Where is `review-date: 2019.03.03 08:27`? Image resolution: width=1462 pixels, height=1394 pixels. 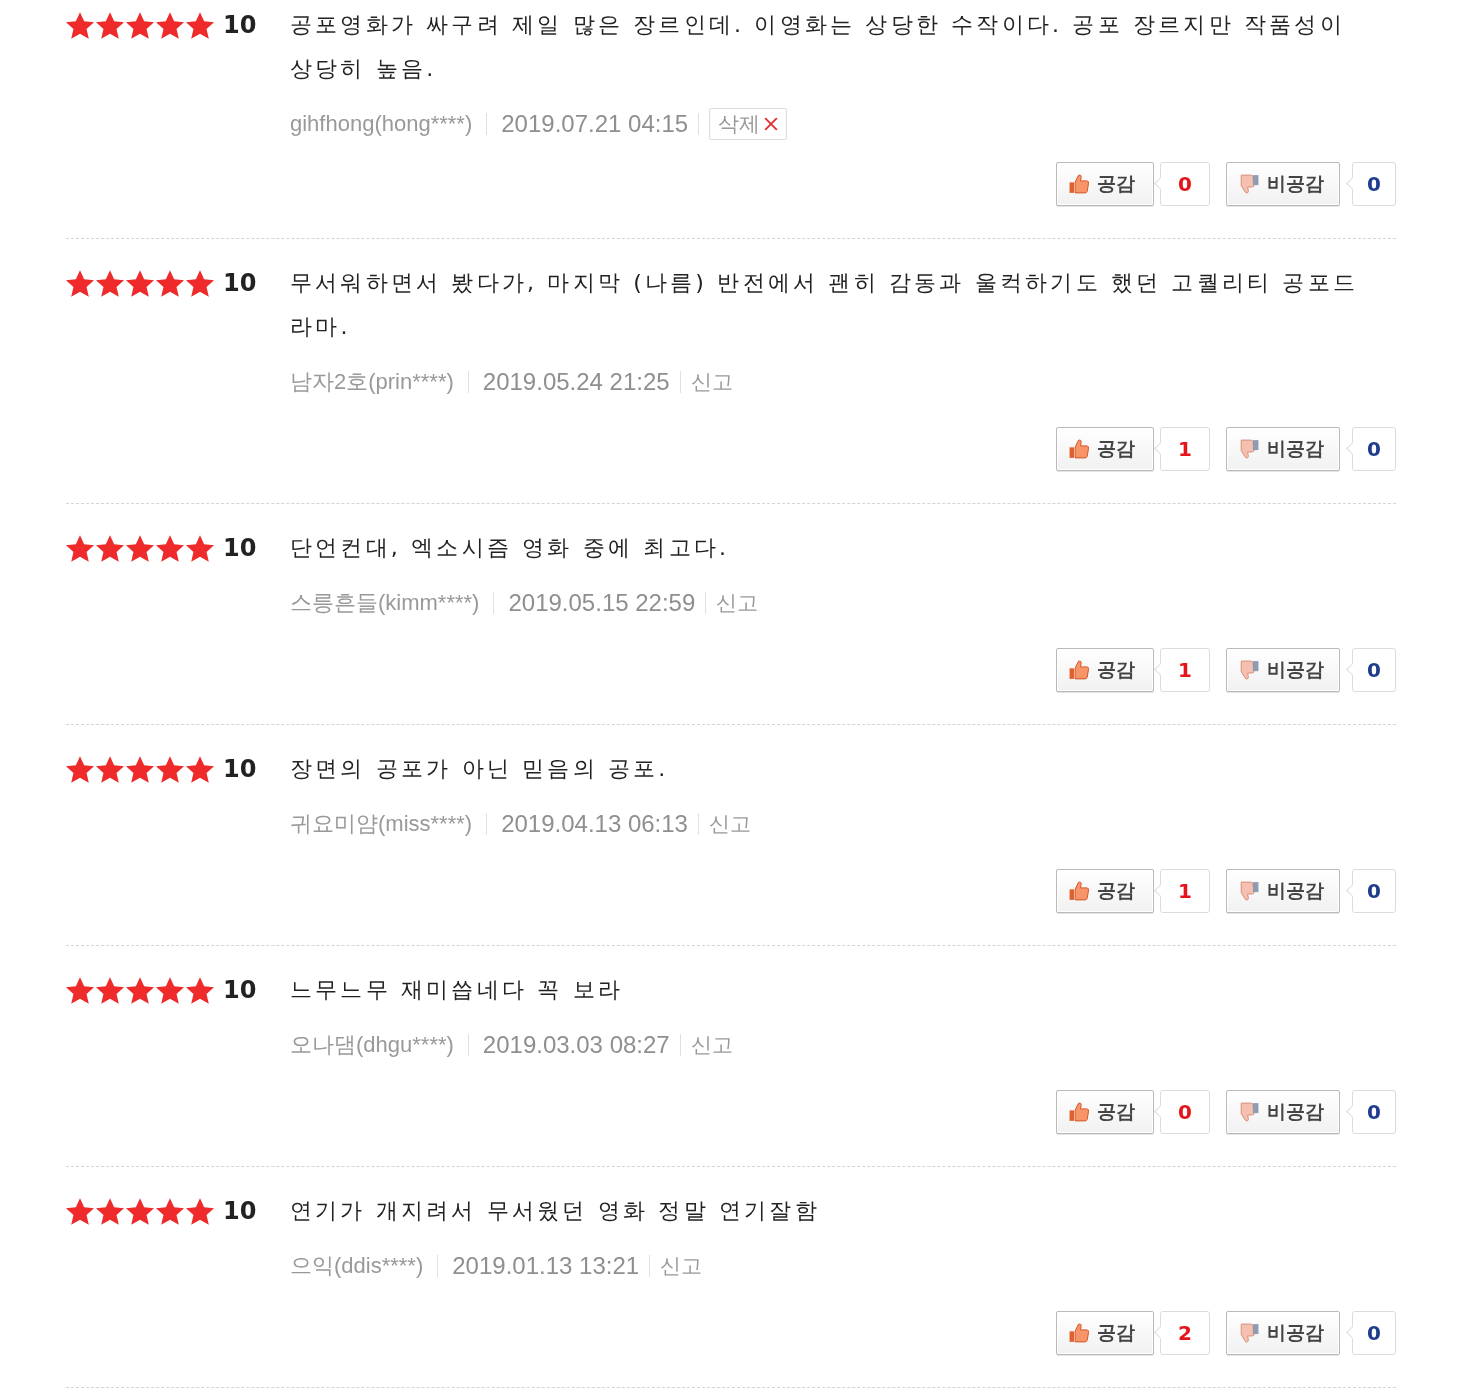
review-date: 2019.03.03 08:27 is located at coordinates (576, 1045).